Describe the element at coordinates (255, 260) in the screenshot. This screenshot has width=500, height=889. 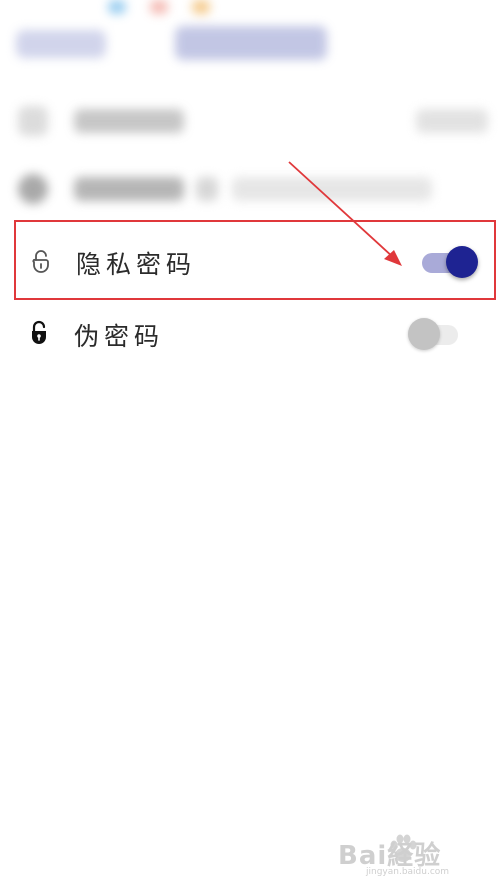
I see `setting-row-privacy-password: 隐私密码` at that location.